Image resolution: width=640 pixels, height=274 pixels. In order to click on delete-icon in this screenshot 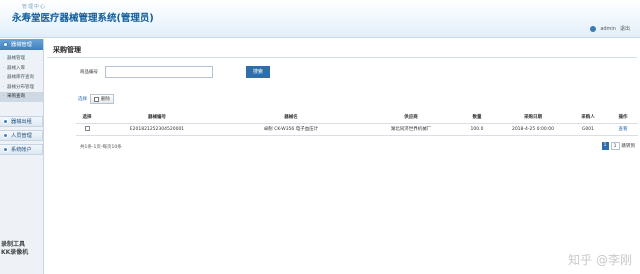, I will do `click(96, 99)`.